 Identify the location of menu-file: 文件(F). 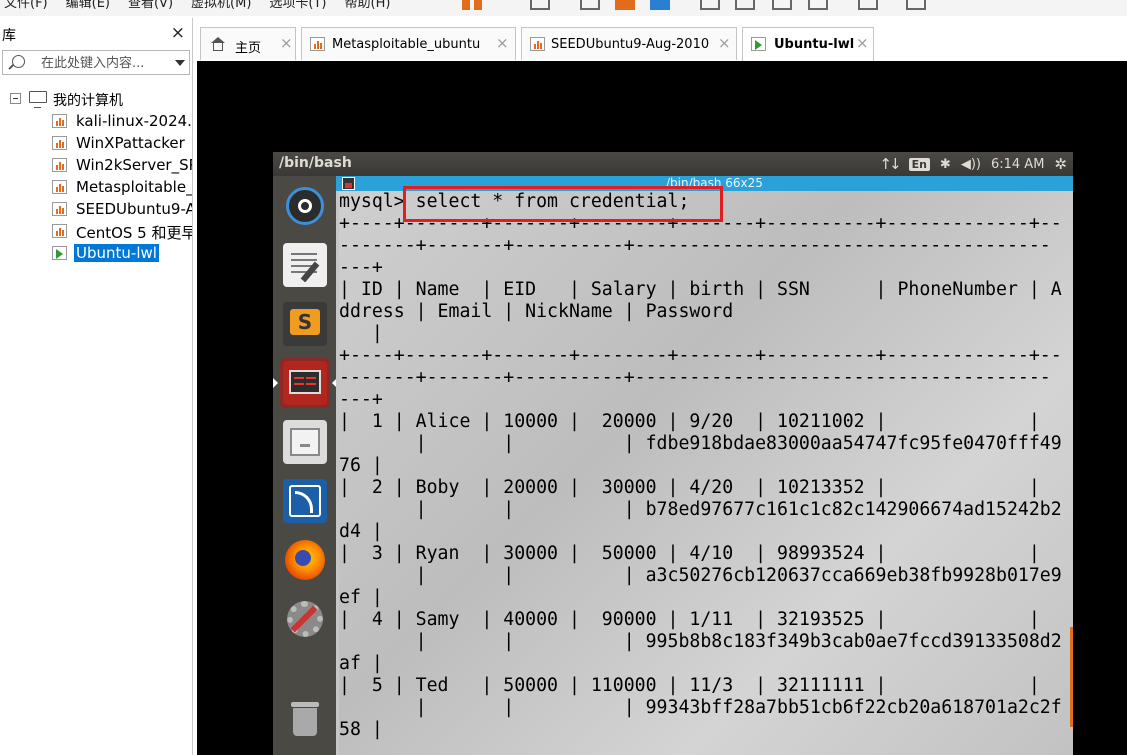
(26, 5).